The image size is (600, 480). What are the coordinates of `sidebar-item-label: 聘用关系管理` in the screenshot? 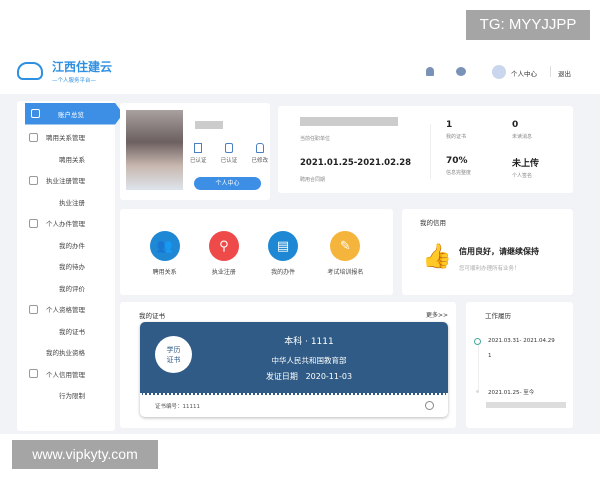 It's located at (65, 138).